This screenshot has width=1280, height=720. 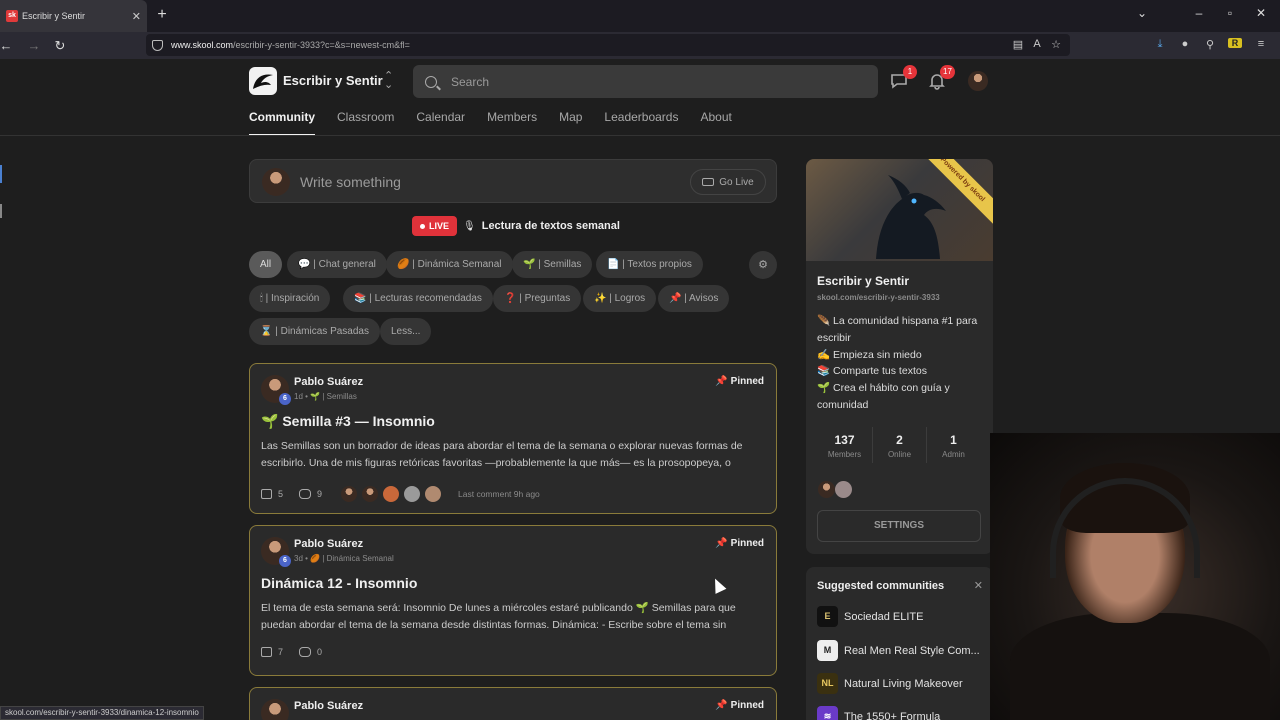 I want to click on minimize-icon: –, so click(x=1199, y=13).